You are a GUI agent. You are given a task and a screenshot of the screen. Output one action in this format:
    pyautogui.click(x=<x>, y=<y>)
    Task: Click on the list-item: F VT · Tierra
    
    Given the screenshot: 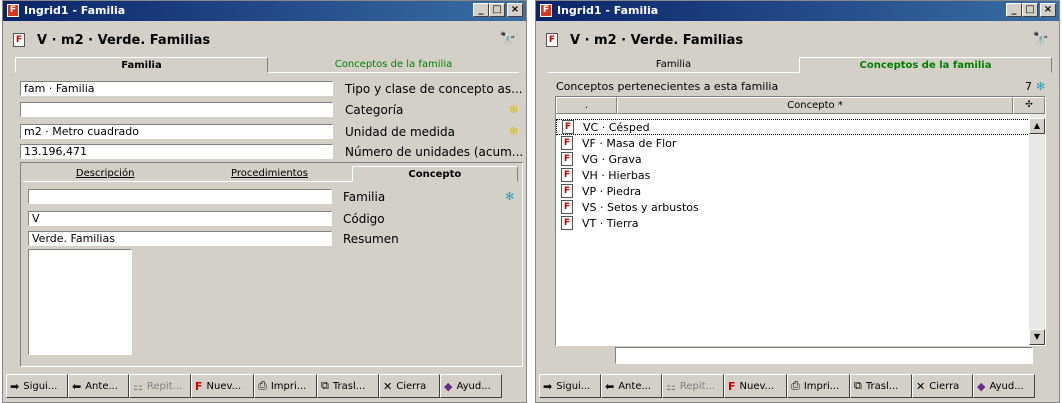 What is the action you would take?
    pyautogui.click(x=793, y=223)
    